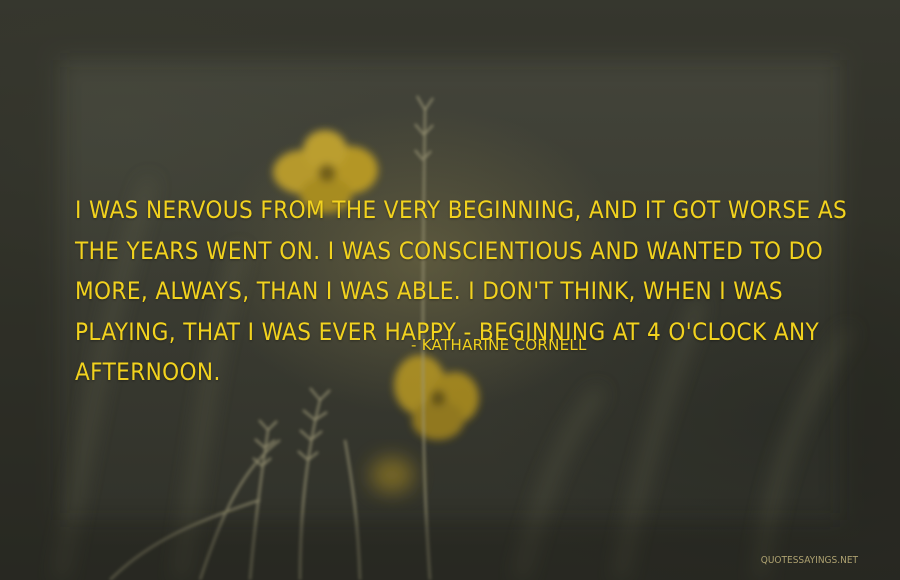 Image resolution: width=900 pixels, height=580 pixels. Describe the element at coordinates (499, 345) in the screenshot. I see `quote-author: - Katharine Cornell` at that location.